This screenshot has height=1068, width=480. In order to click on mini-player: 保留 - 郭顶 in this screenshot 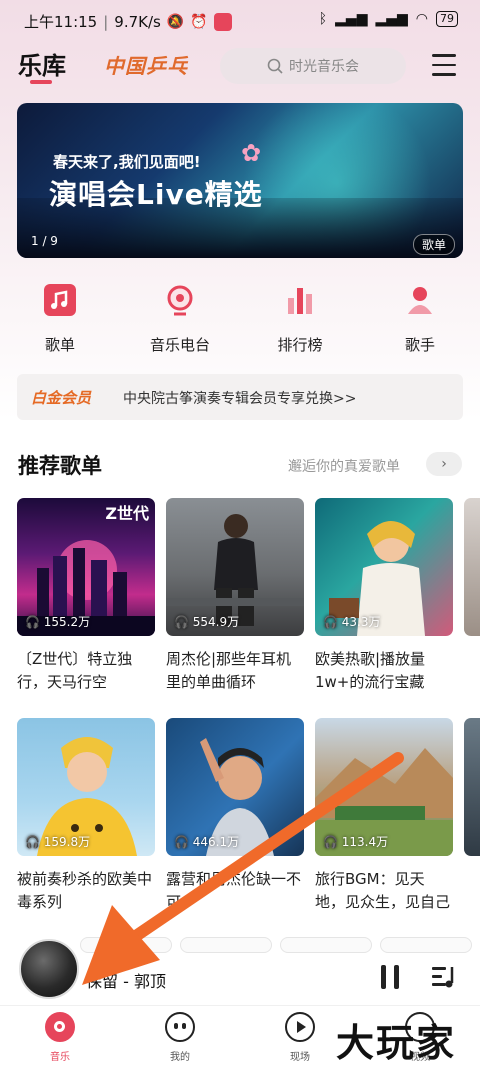, I will do `click(240, 970)`.